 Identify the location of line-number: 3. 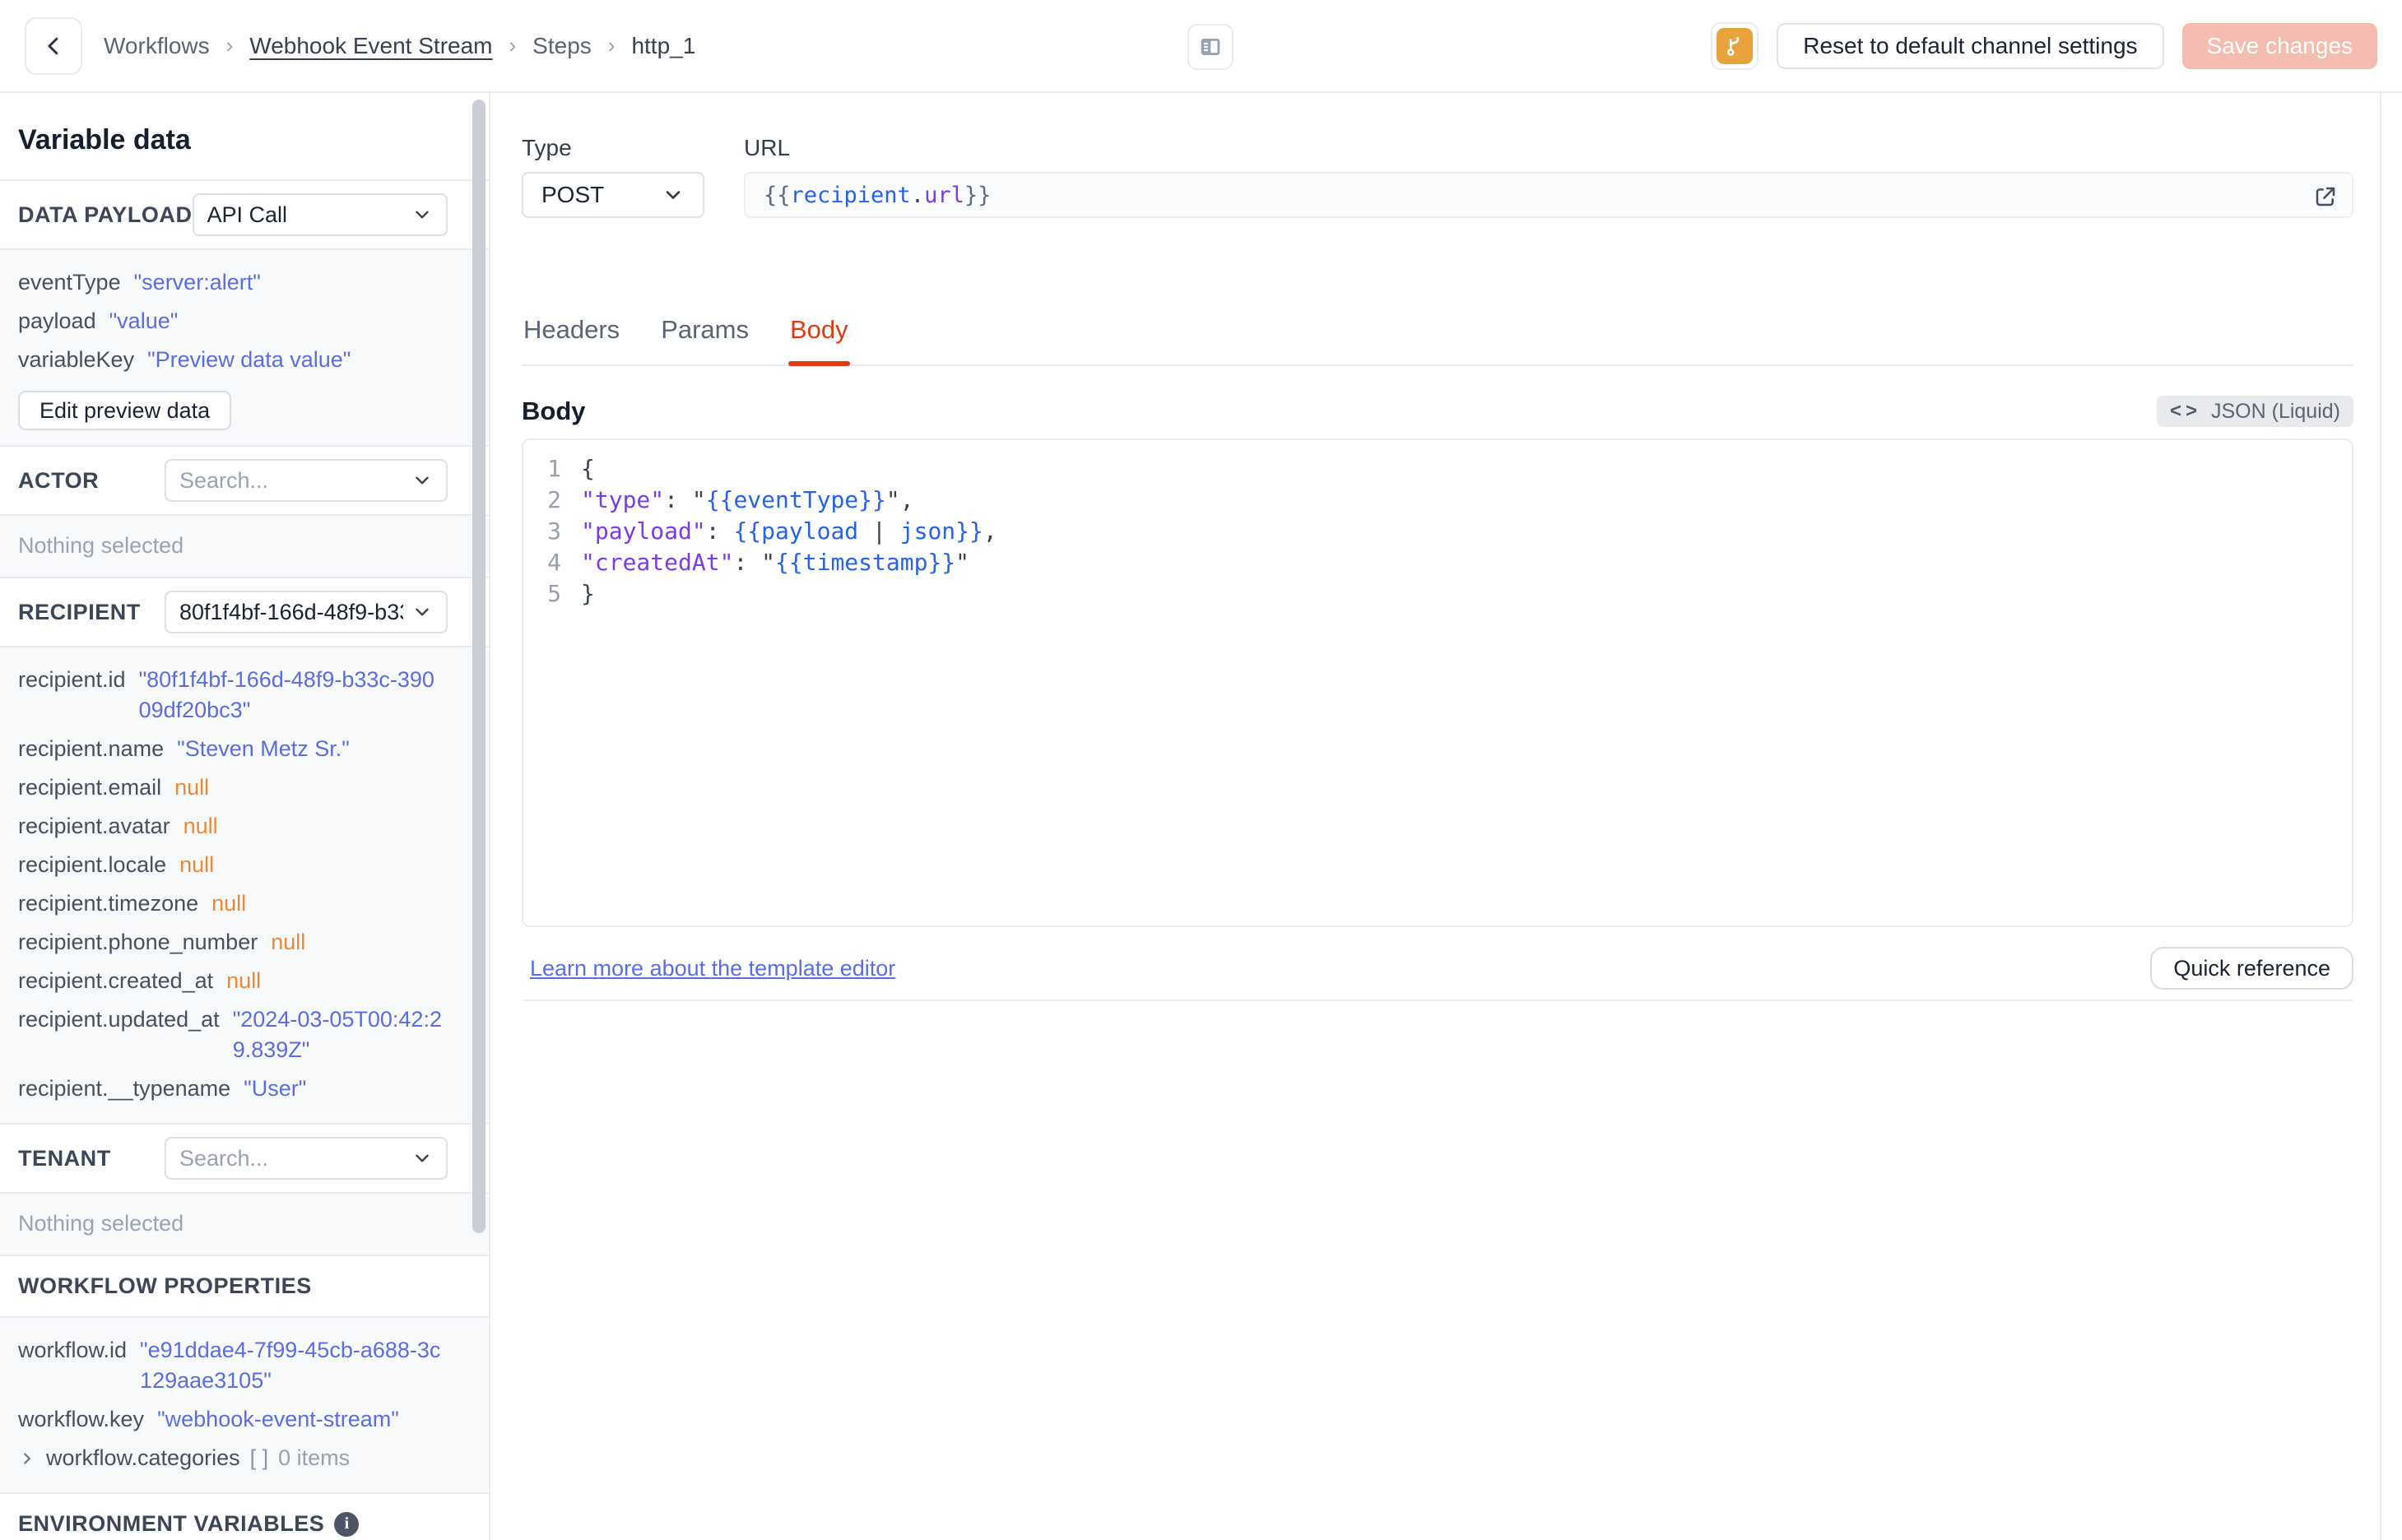
(554, 531).